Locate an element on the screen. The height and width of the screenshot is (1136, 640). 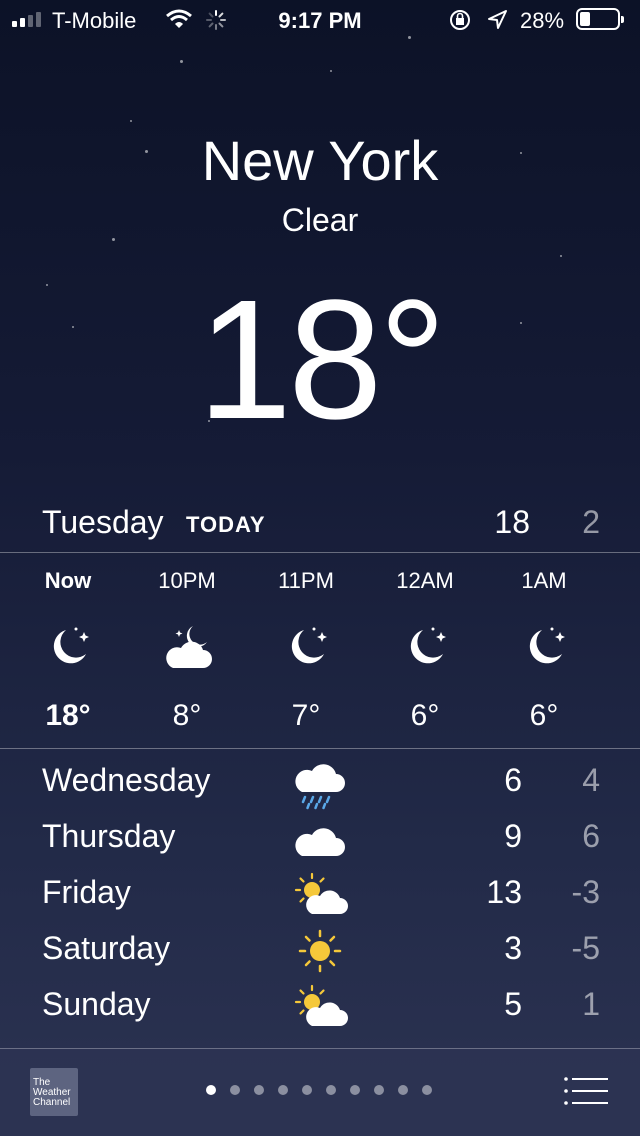
hourly-item: 1AM 6° is located at coordinates (544, 650).